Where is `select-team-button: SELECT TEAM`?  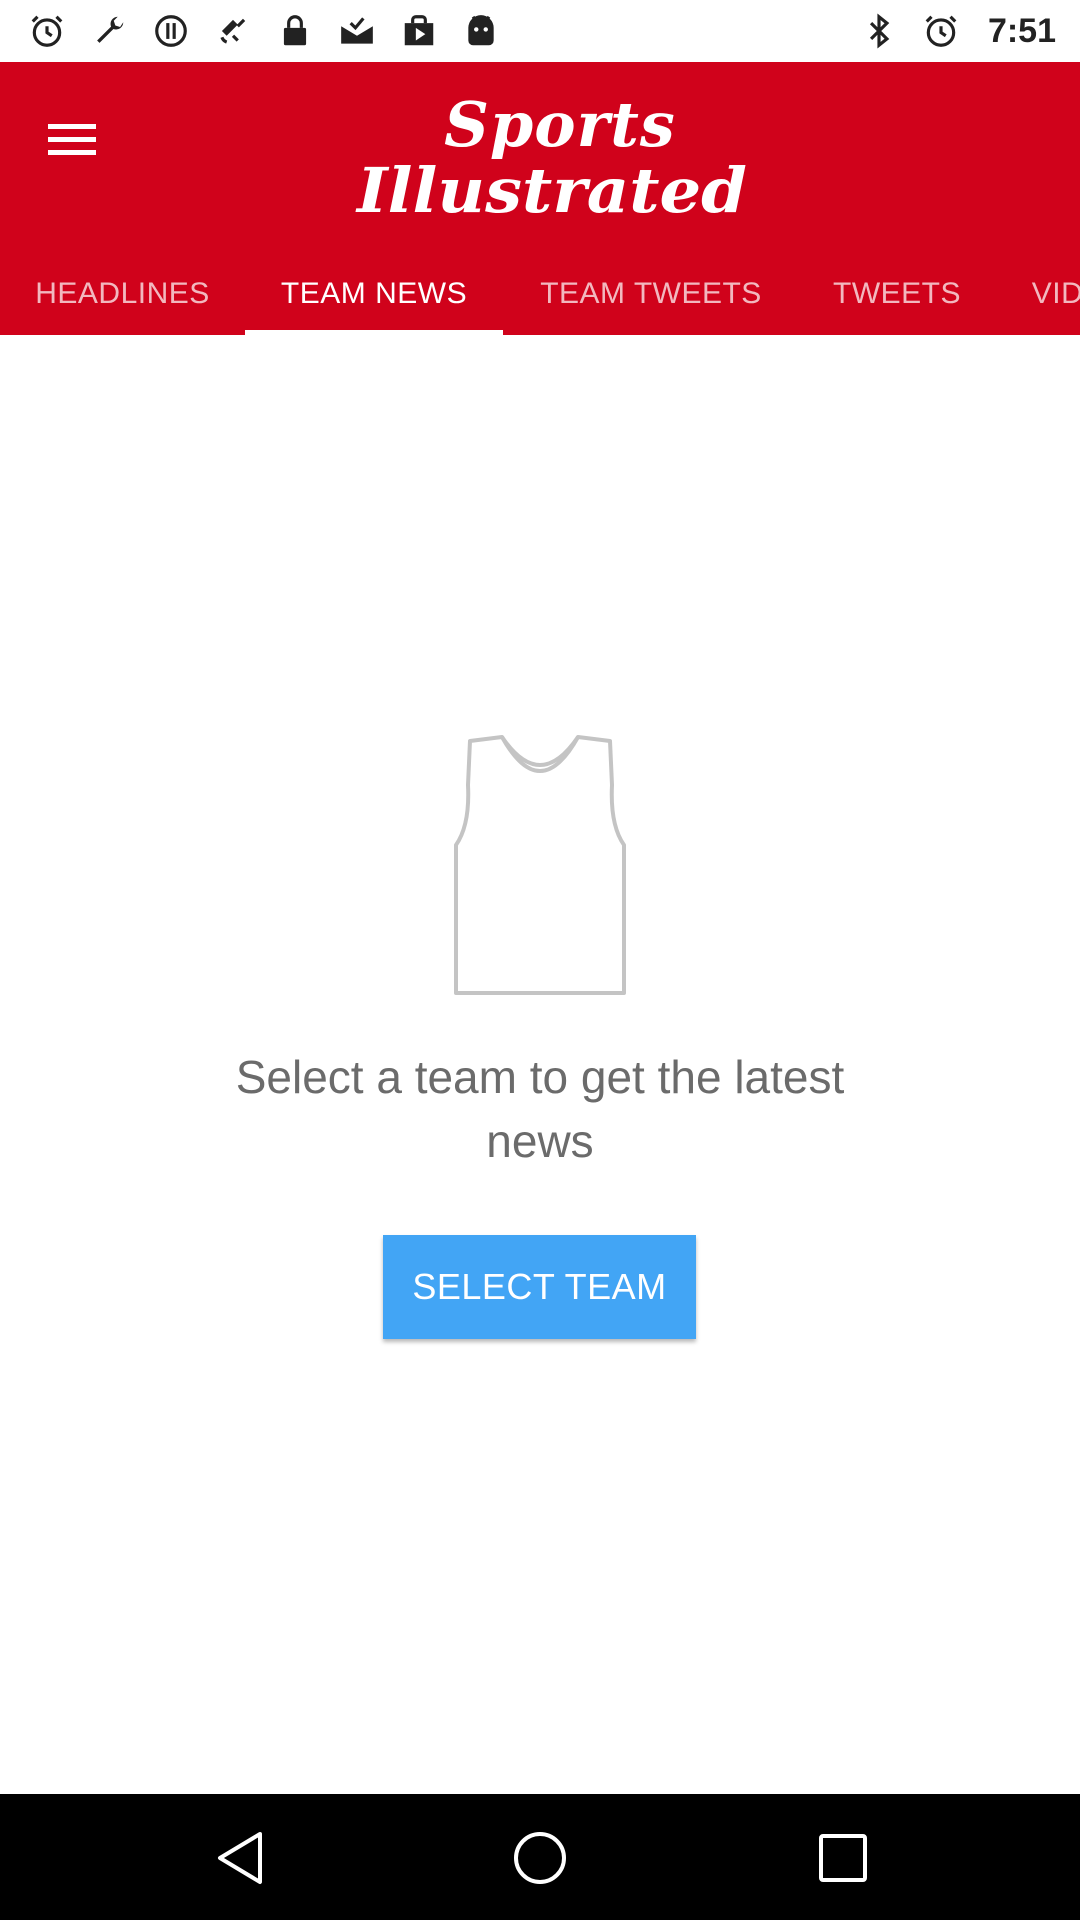
select-team-button: SELECT TEAM is located at coordinates (539, 1287).